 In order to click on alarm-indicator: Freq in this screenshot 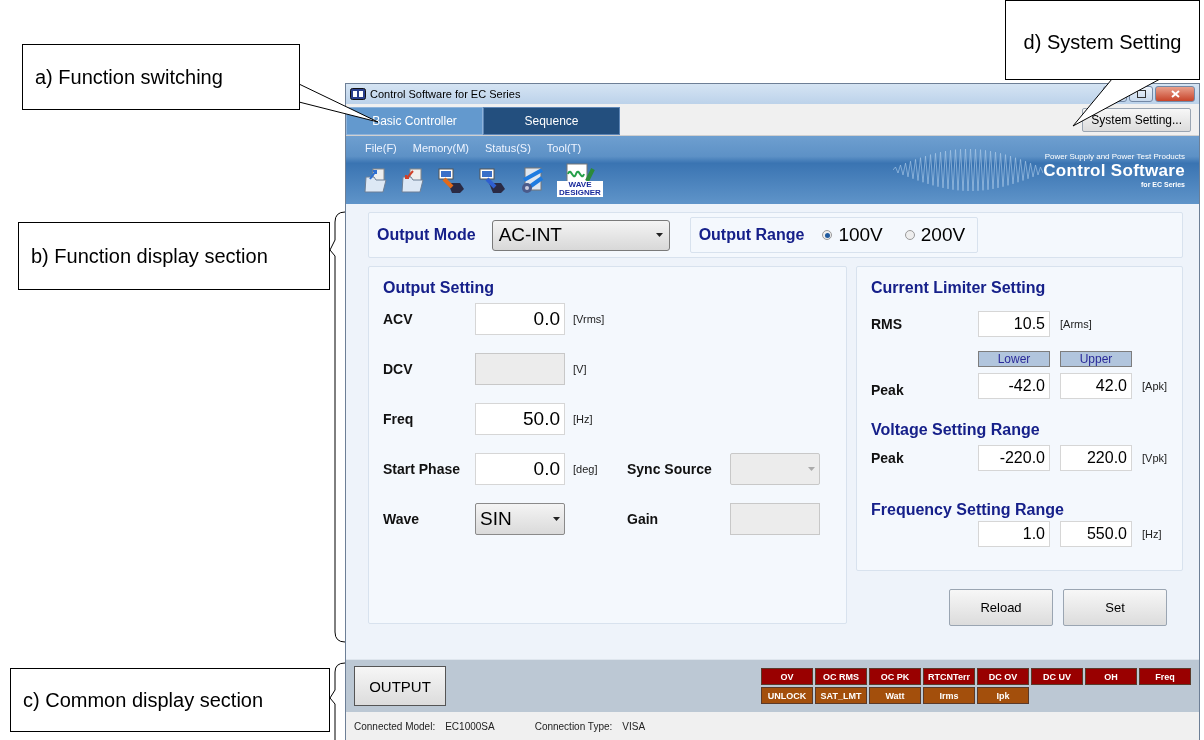, I will do `click(1165, 676)`.